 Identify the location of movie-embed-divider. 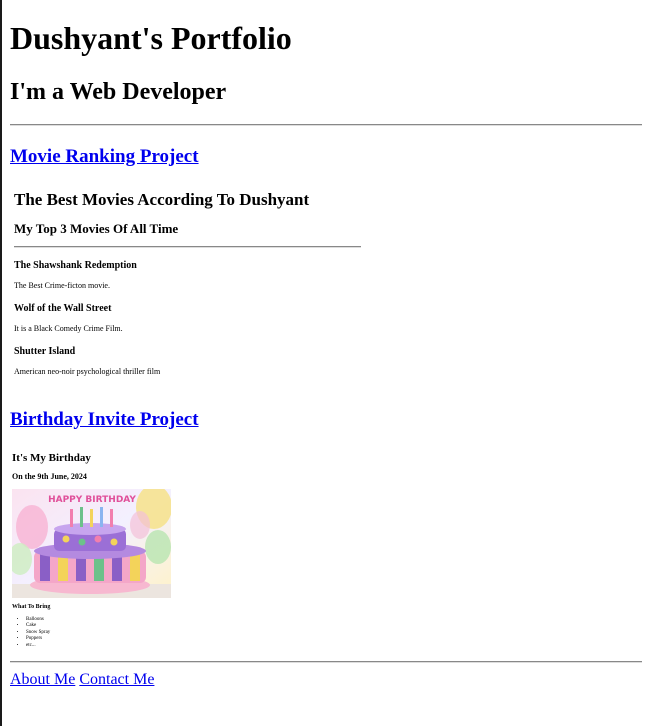
(187, 247).